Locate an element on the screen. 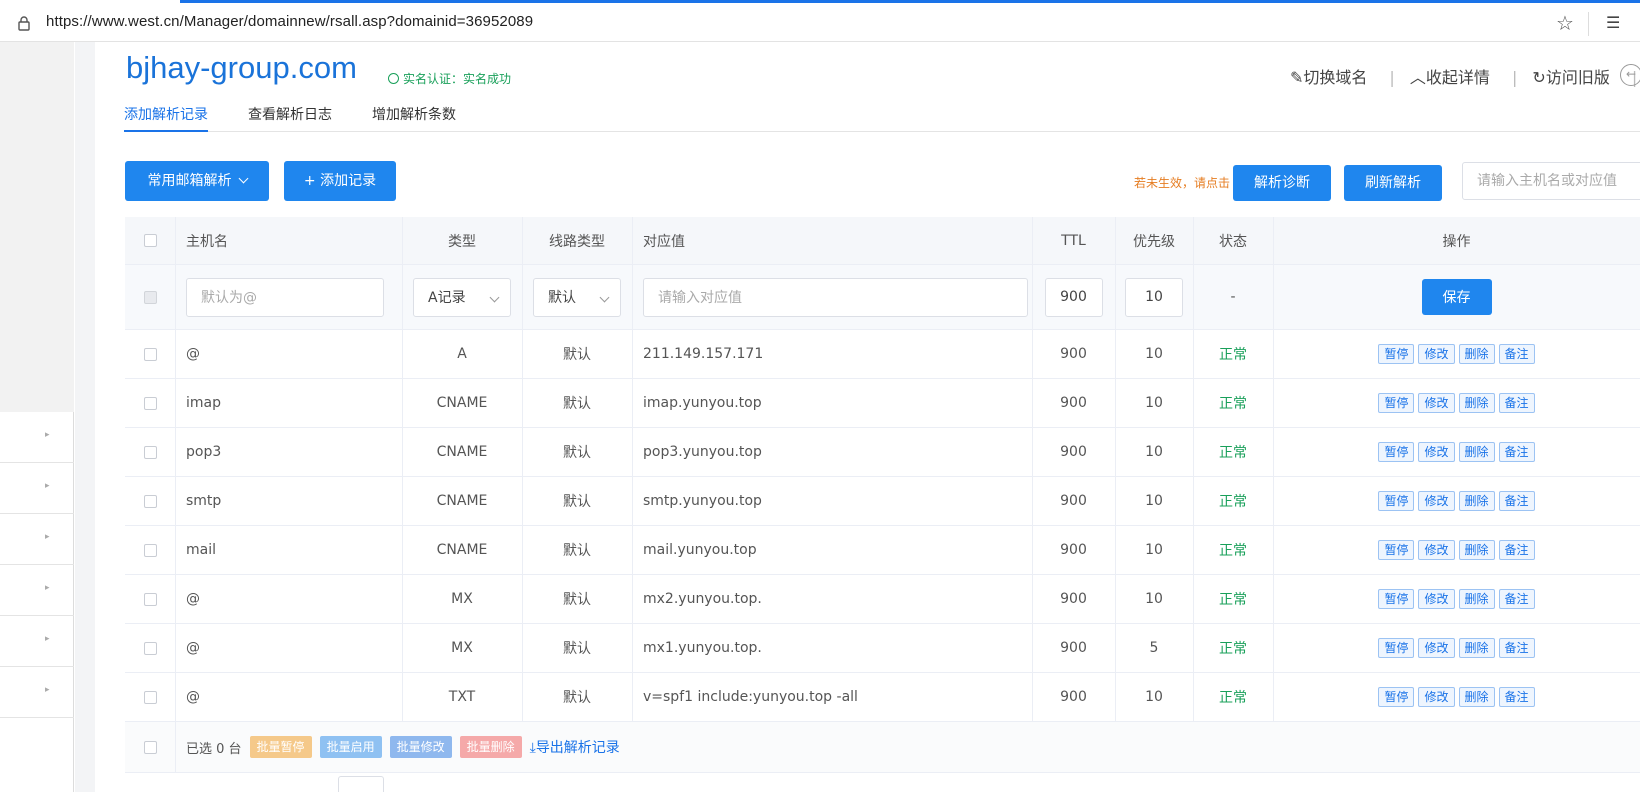 Image resolution: width=1640 pixels, height=792 pixels. type-cell: A is located at coordinates (462, 354).